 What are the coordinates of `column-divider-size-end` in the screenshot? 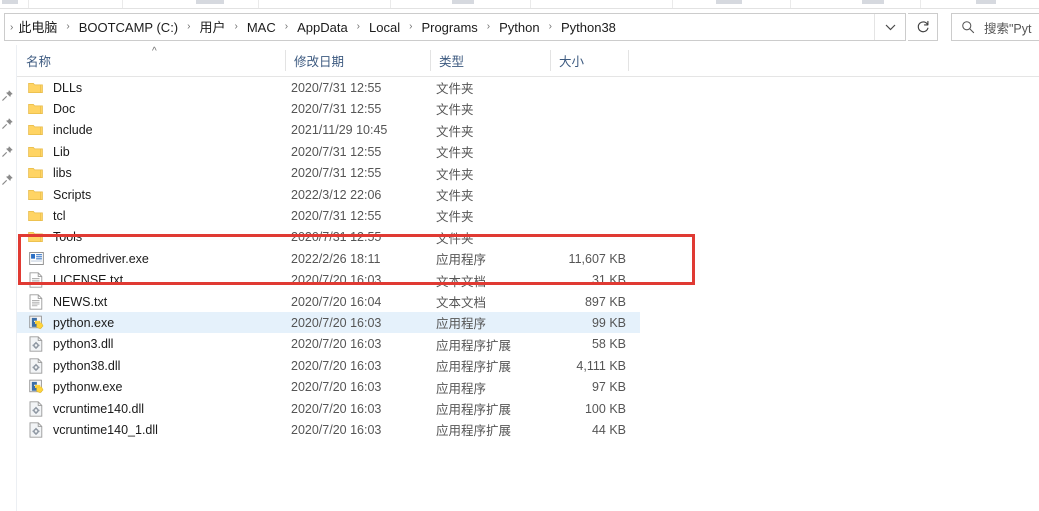 It's located at (628, 60).